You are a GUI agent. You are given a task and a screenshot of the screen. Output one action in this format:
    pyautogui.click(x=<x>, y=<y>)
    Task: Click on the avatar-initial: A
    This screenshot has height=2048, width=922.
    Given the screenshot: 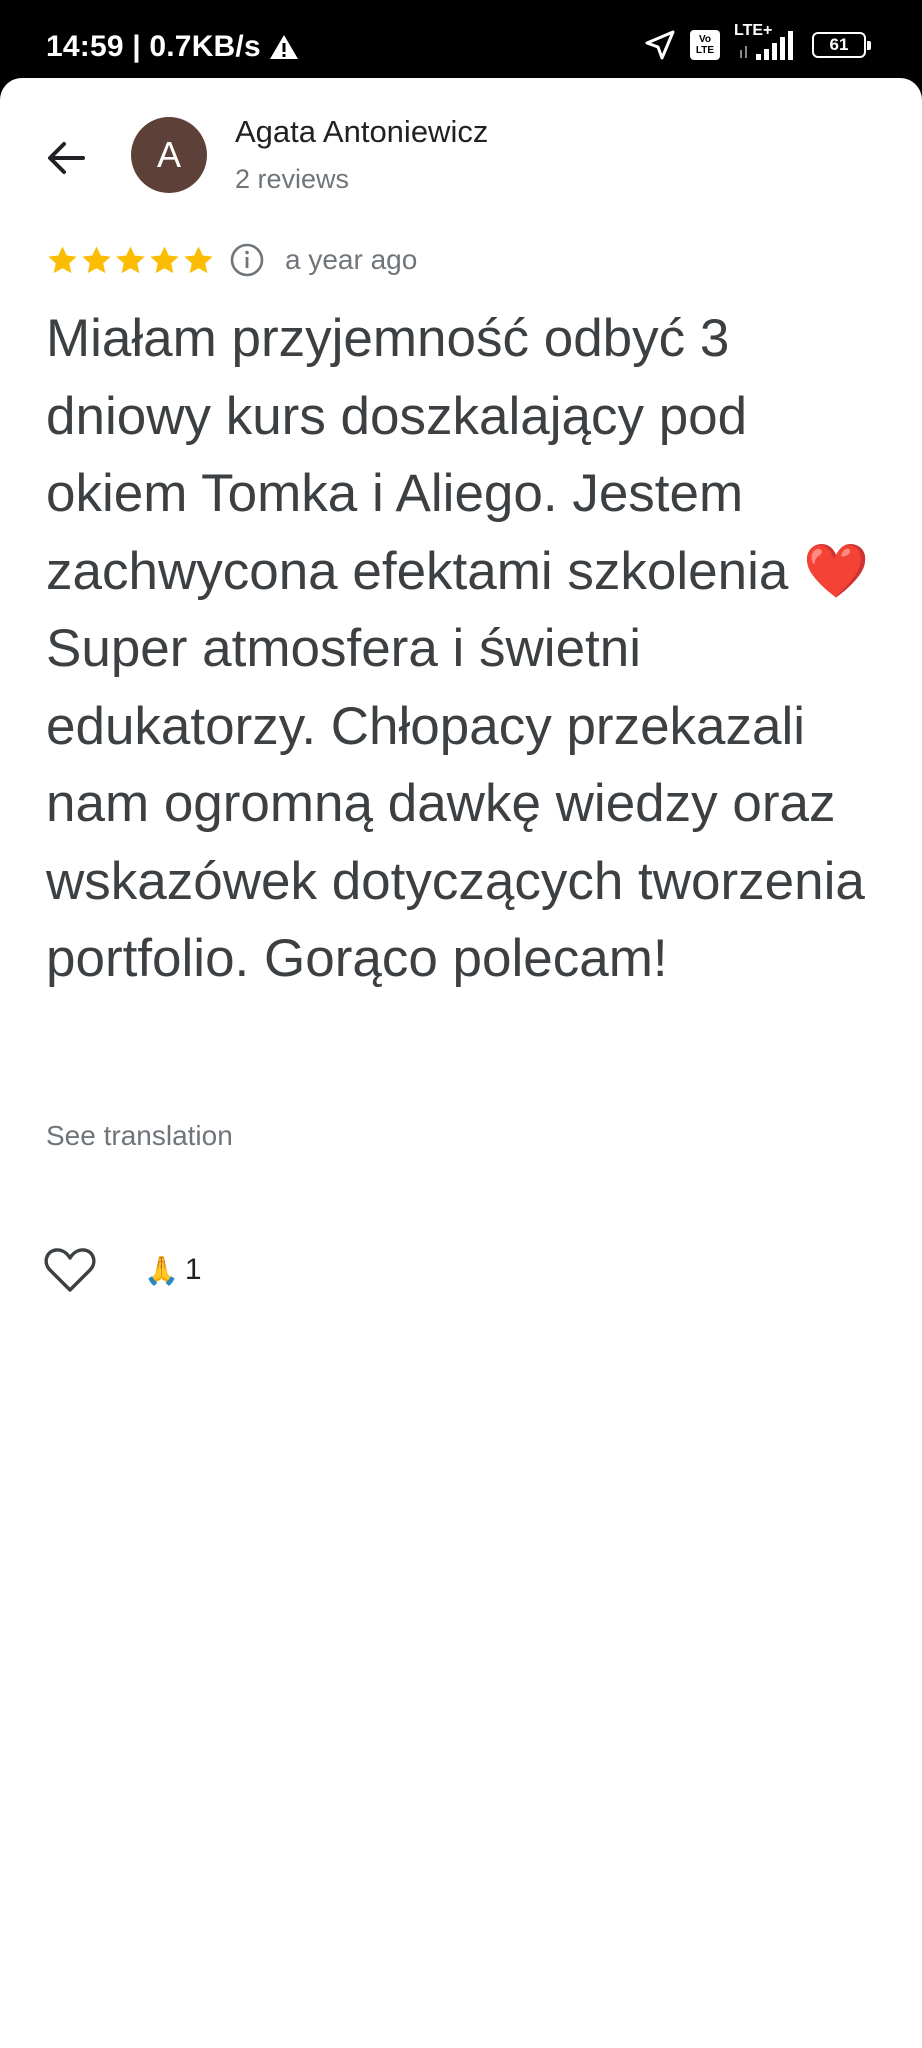 What is the action you would take?
    pyautogui.click(x=168, y=154)
    